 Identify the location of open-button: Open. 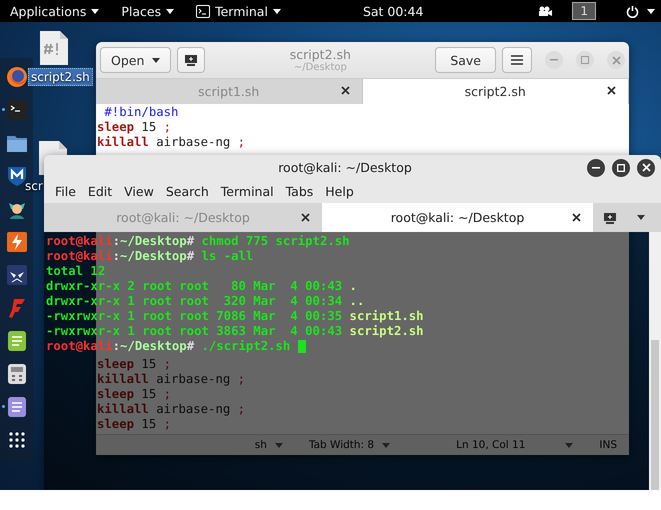
(136, 60).